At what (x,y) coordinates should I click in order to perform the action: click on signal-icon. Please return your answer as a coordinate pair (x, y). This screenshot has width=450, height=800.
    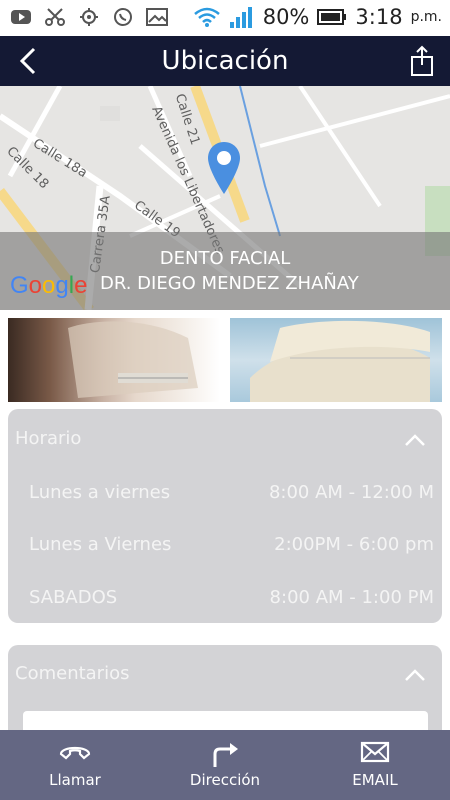
    Looking at the image, I should click on (242, 17).